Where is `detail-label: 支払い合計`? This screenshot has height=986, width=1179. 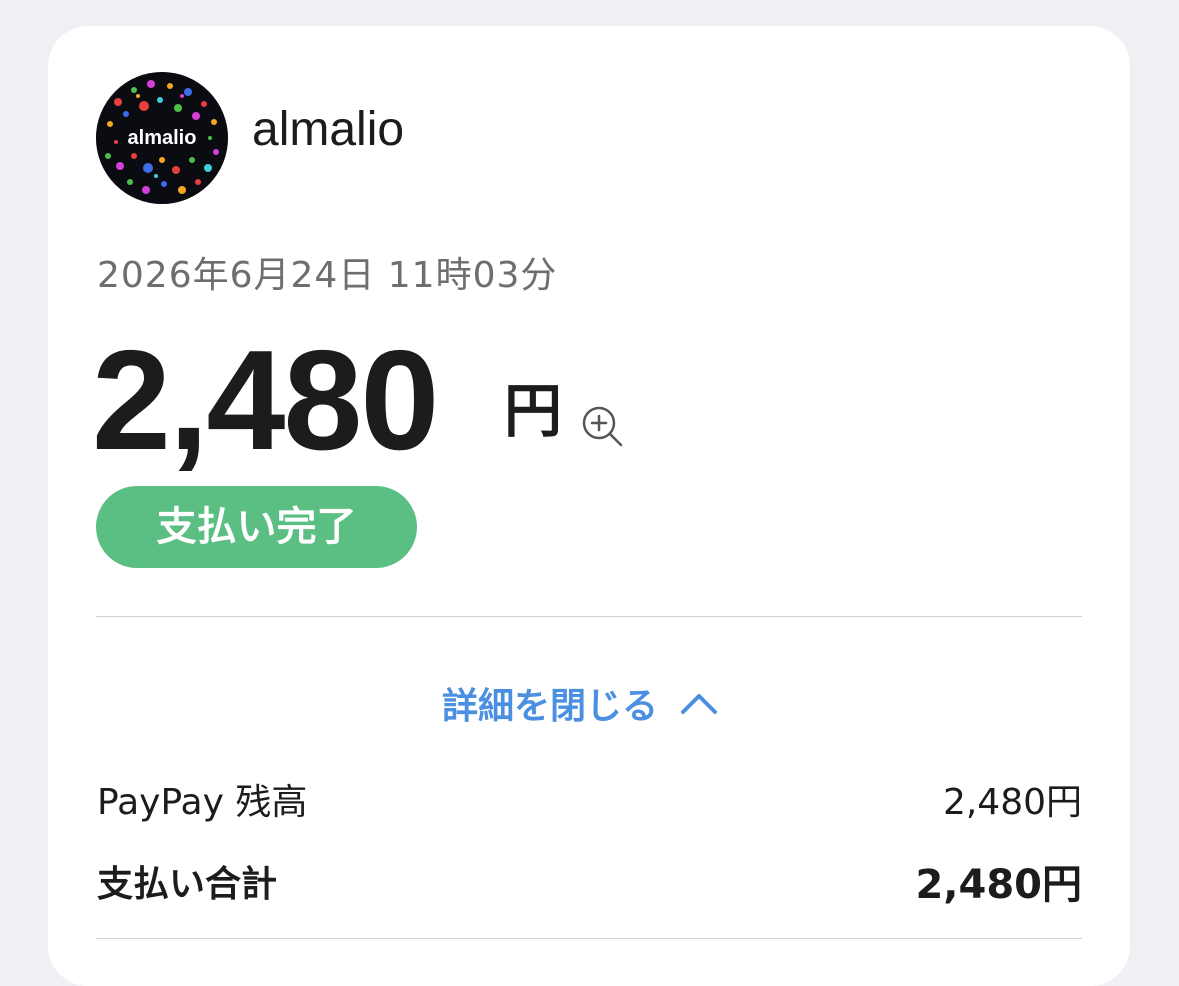
detail-label: 支払い合計 is located at coordinates (187, 884).